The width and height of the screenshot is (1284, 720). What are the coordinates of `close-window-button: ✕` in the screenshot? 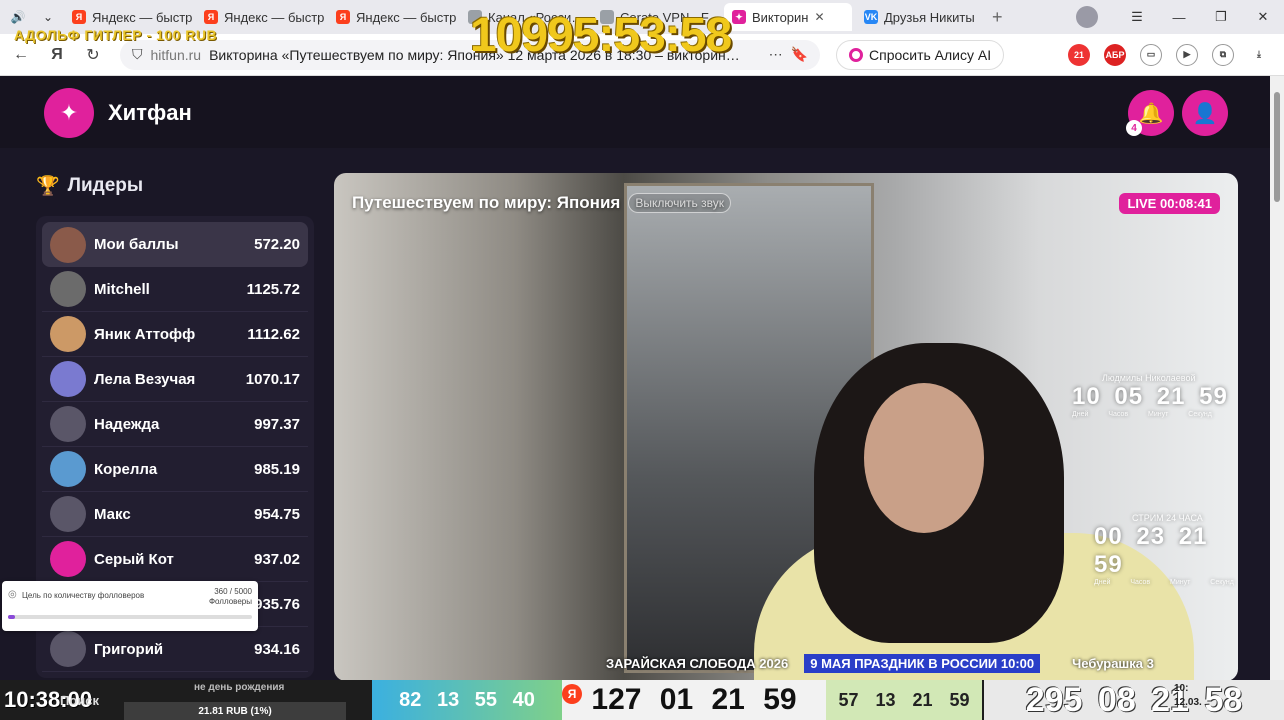 It's located at (1263, 17).